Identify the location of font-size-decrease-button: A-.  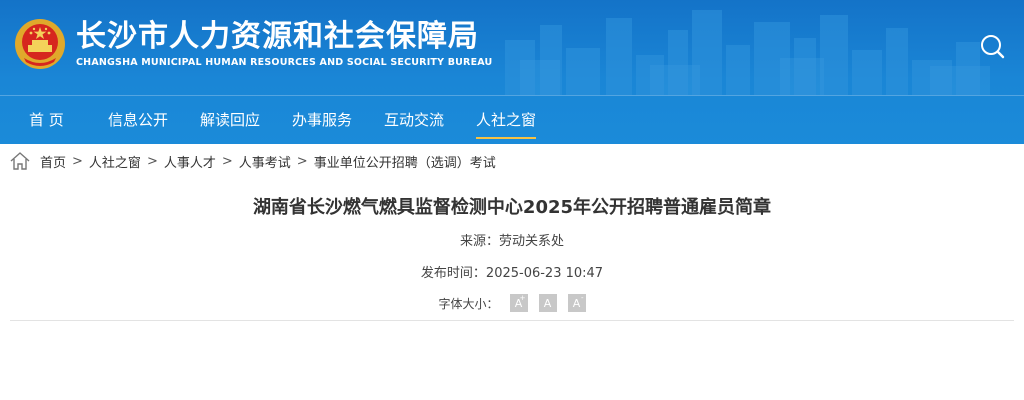
(576, 303).